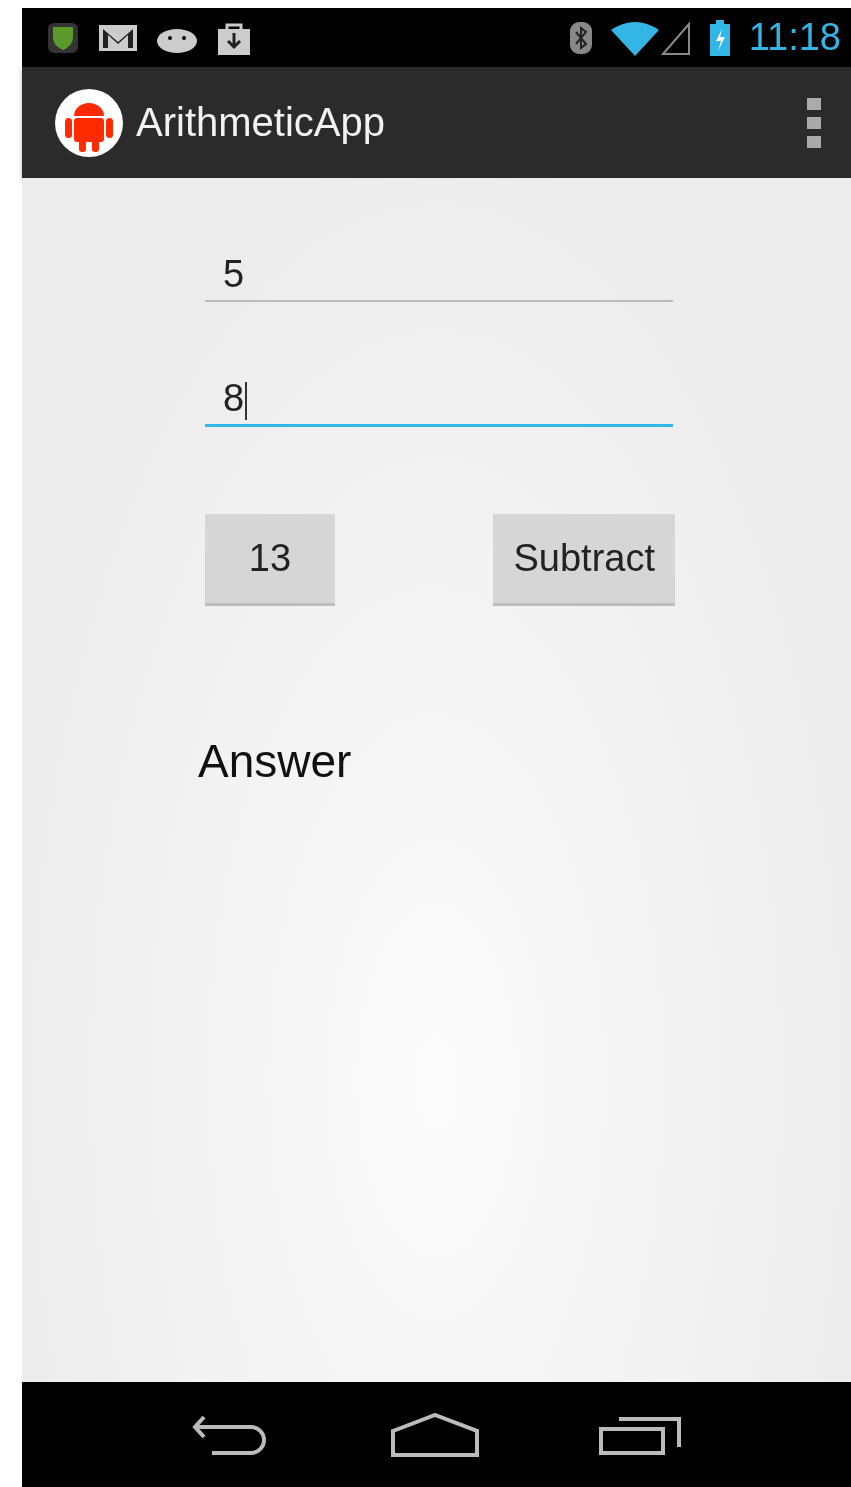  I want to click on bluetooth-icon, so click(580, 37).